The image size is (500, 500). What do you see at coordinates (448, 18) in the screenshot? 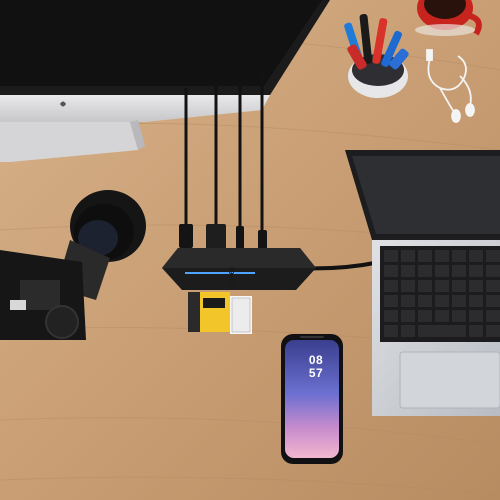
I see `coffee-mug-icon` at bounding box center [448, 18].